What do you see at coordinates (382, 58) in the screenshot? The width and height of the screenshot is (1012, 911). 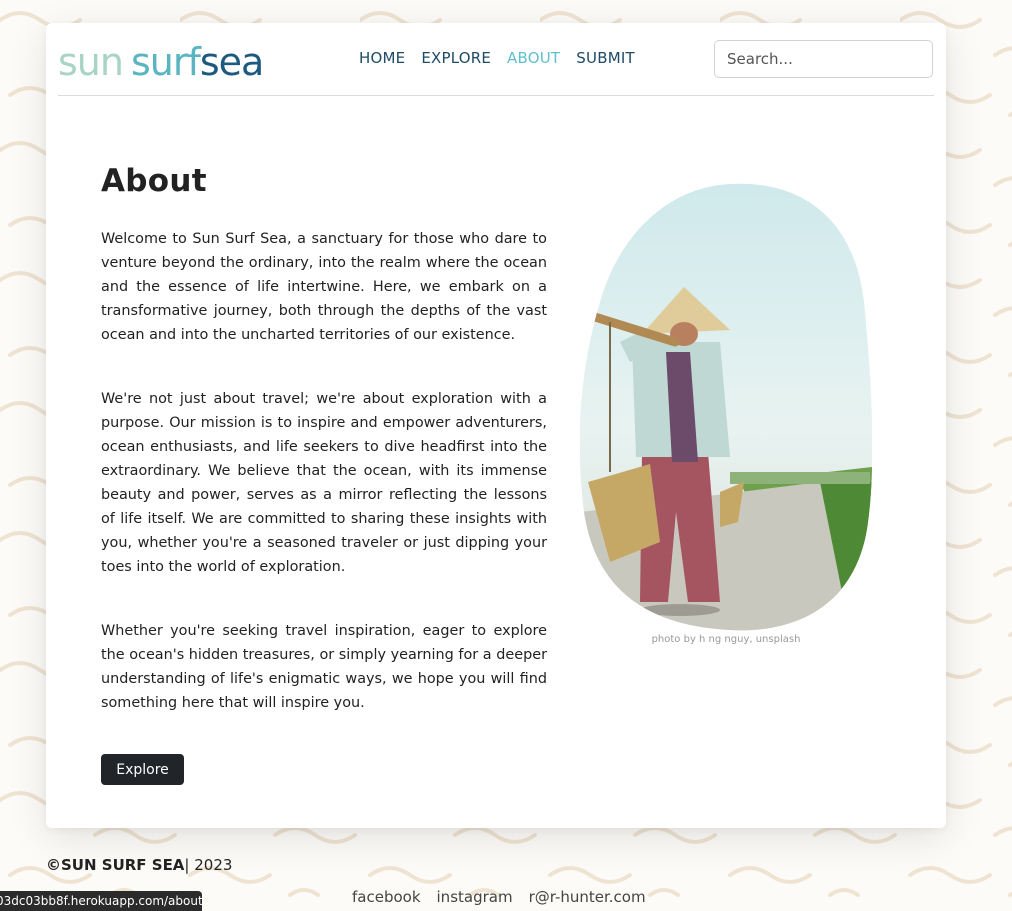 I see `nav-link-home: HOME` at bounding box center [382, 58].